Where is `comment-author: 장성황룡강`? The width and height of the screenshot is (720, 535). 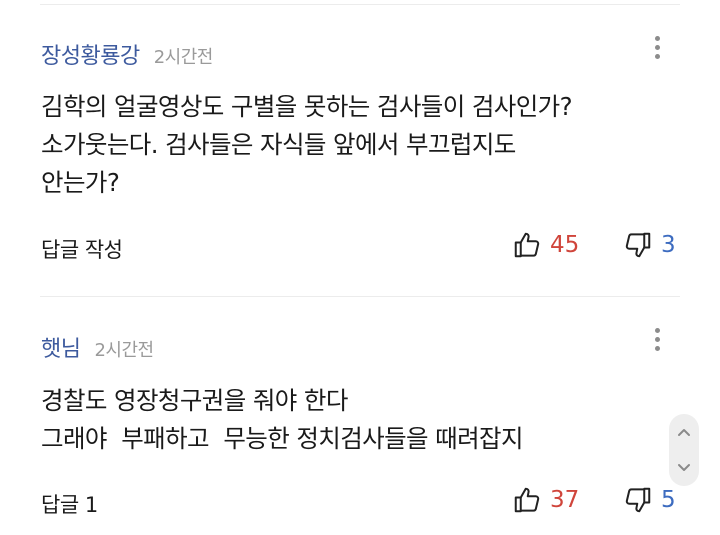
comment-author: 장성황룡강 is located at coordinates (90, 54).